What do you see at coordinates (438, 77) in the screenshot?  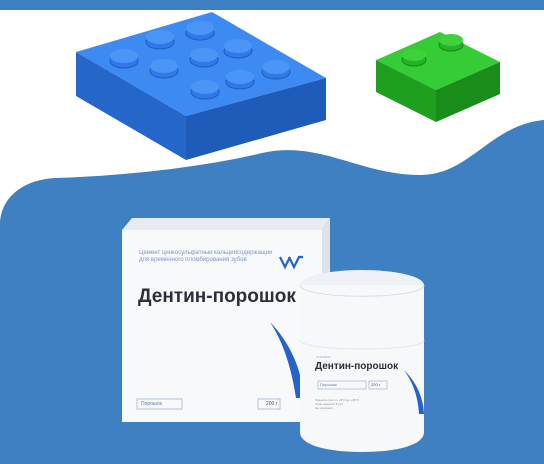 I see `green-lego-brick-icon` at bounding box center [438, 77].